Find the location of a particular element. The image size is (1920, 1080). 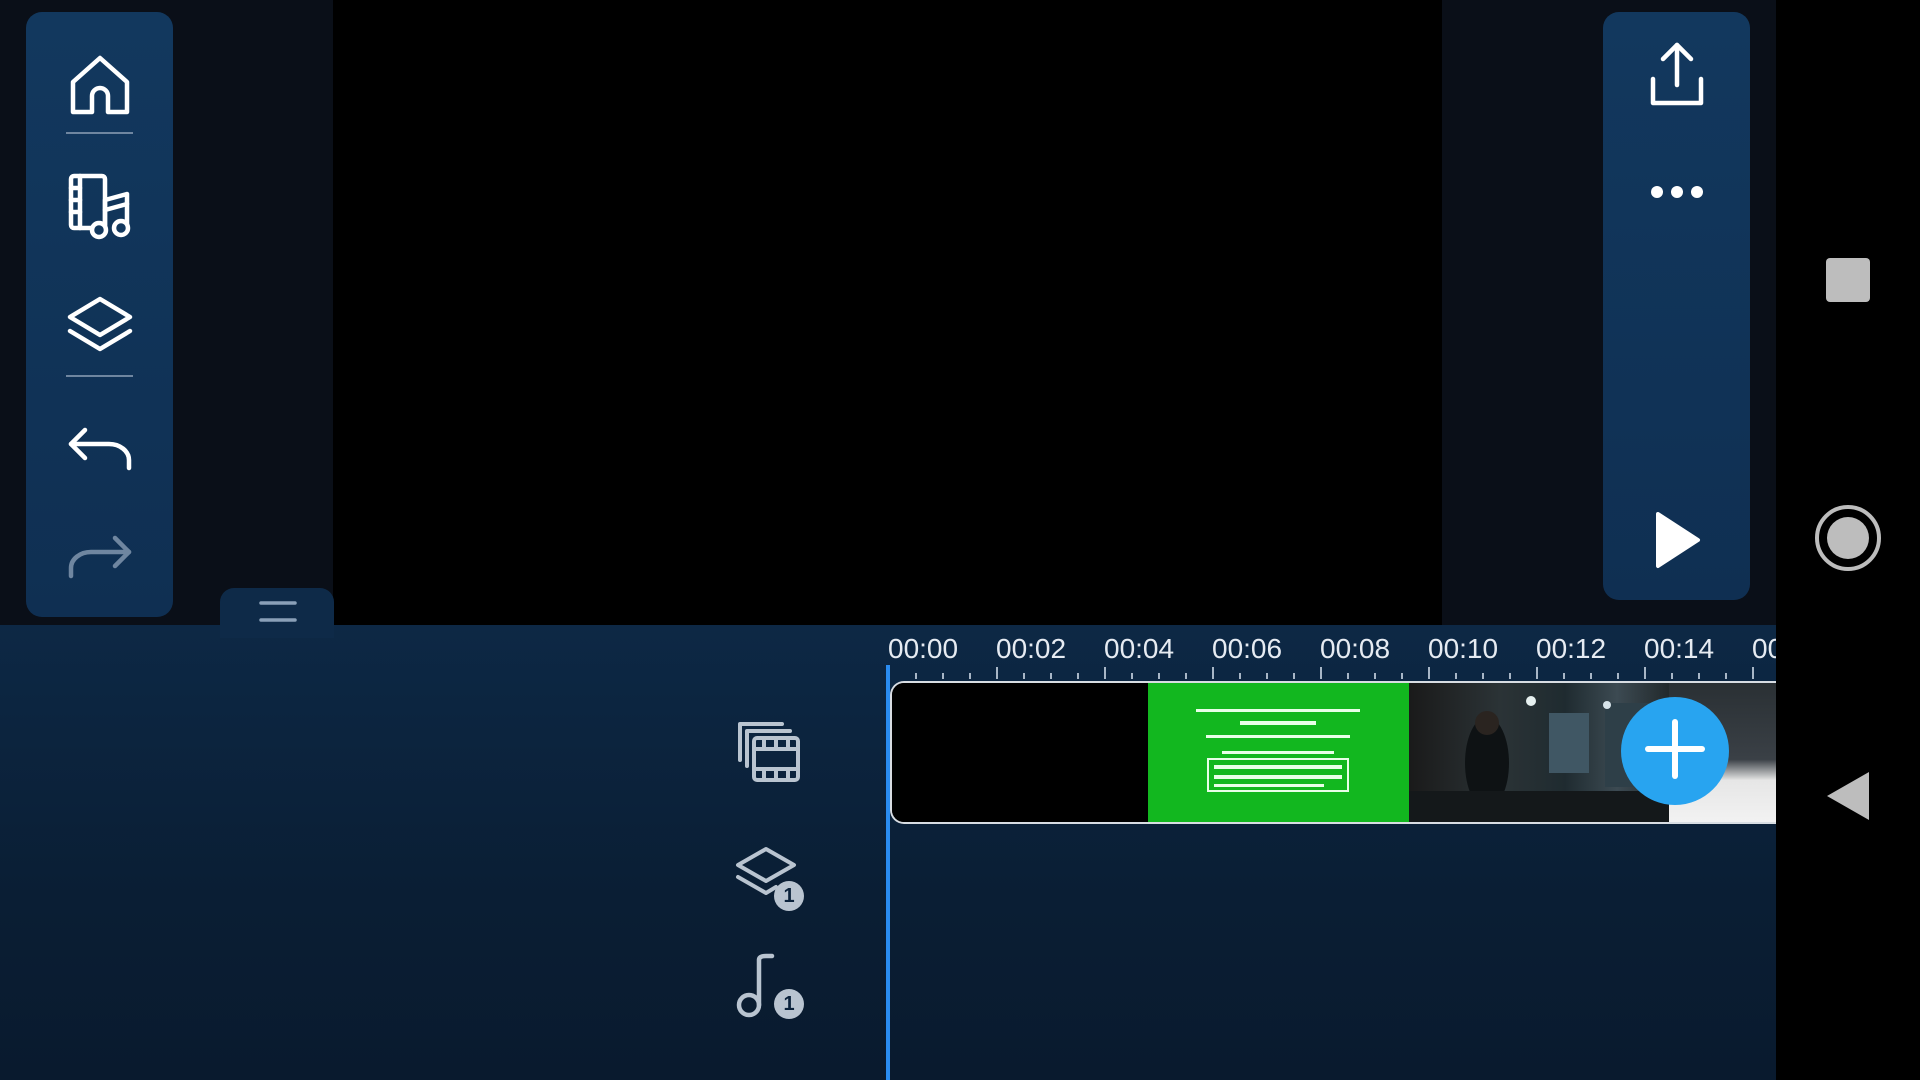

ruler-label: 00:02 is located at coordinates (1031, 648).